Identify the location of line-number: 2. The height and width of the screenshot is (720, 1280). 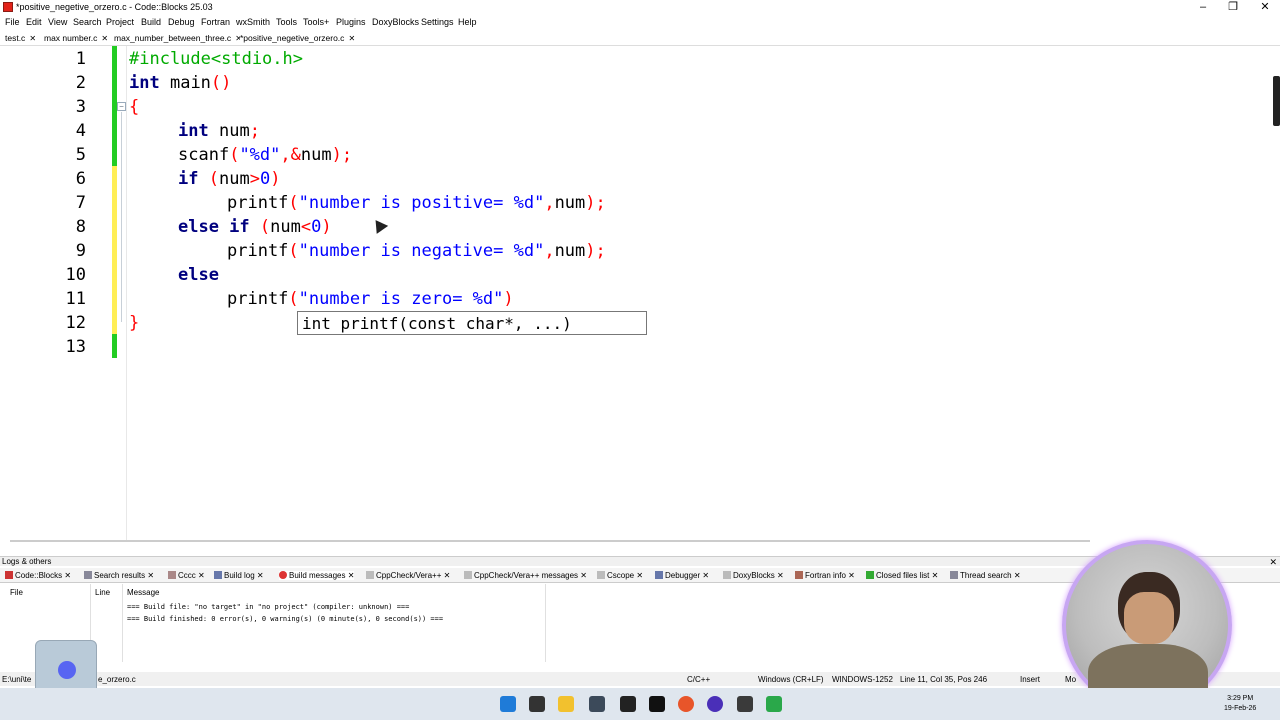
(80, 83).